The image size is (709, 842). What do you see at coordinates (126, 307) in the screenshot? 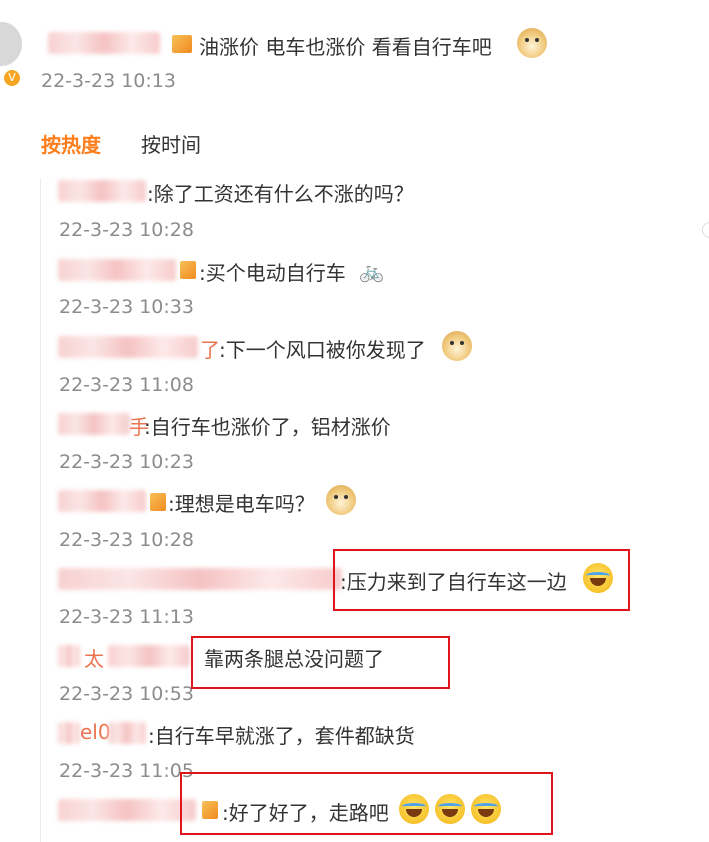
I see `reply-timestamp: 22-3-23 10:33` at bounding box center [126, 307].